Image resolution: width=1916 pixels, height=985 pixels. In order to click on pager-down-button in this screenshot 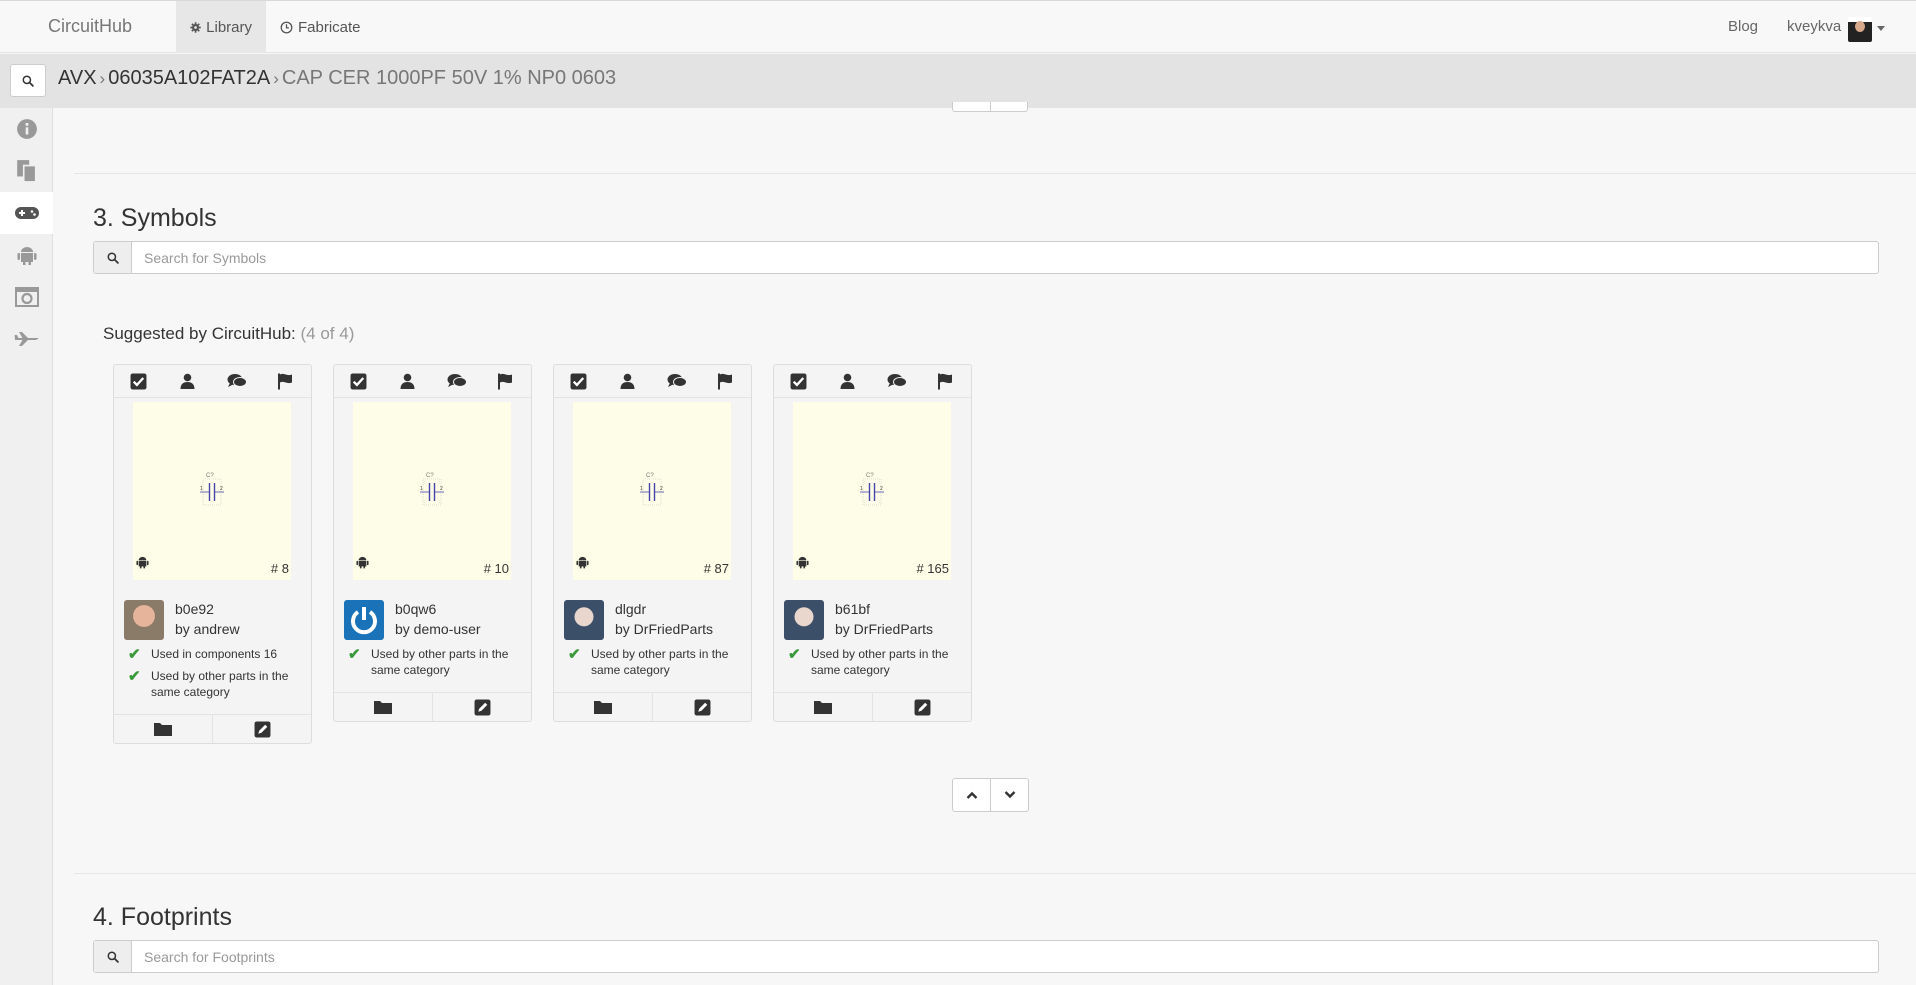, I will do `click(1009, 795)`.